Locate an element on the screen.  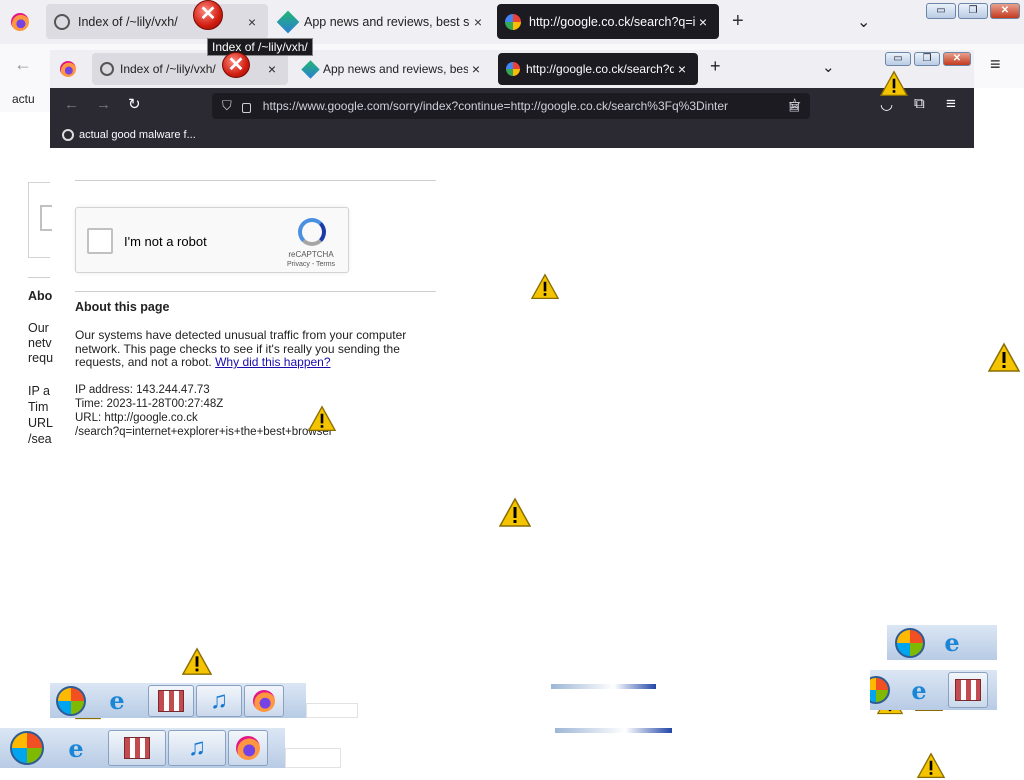
firefox-icon is located at coordinates (248, 748).